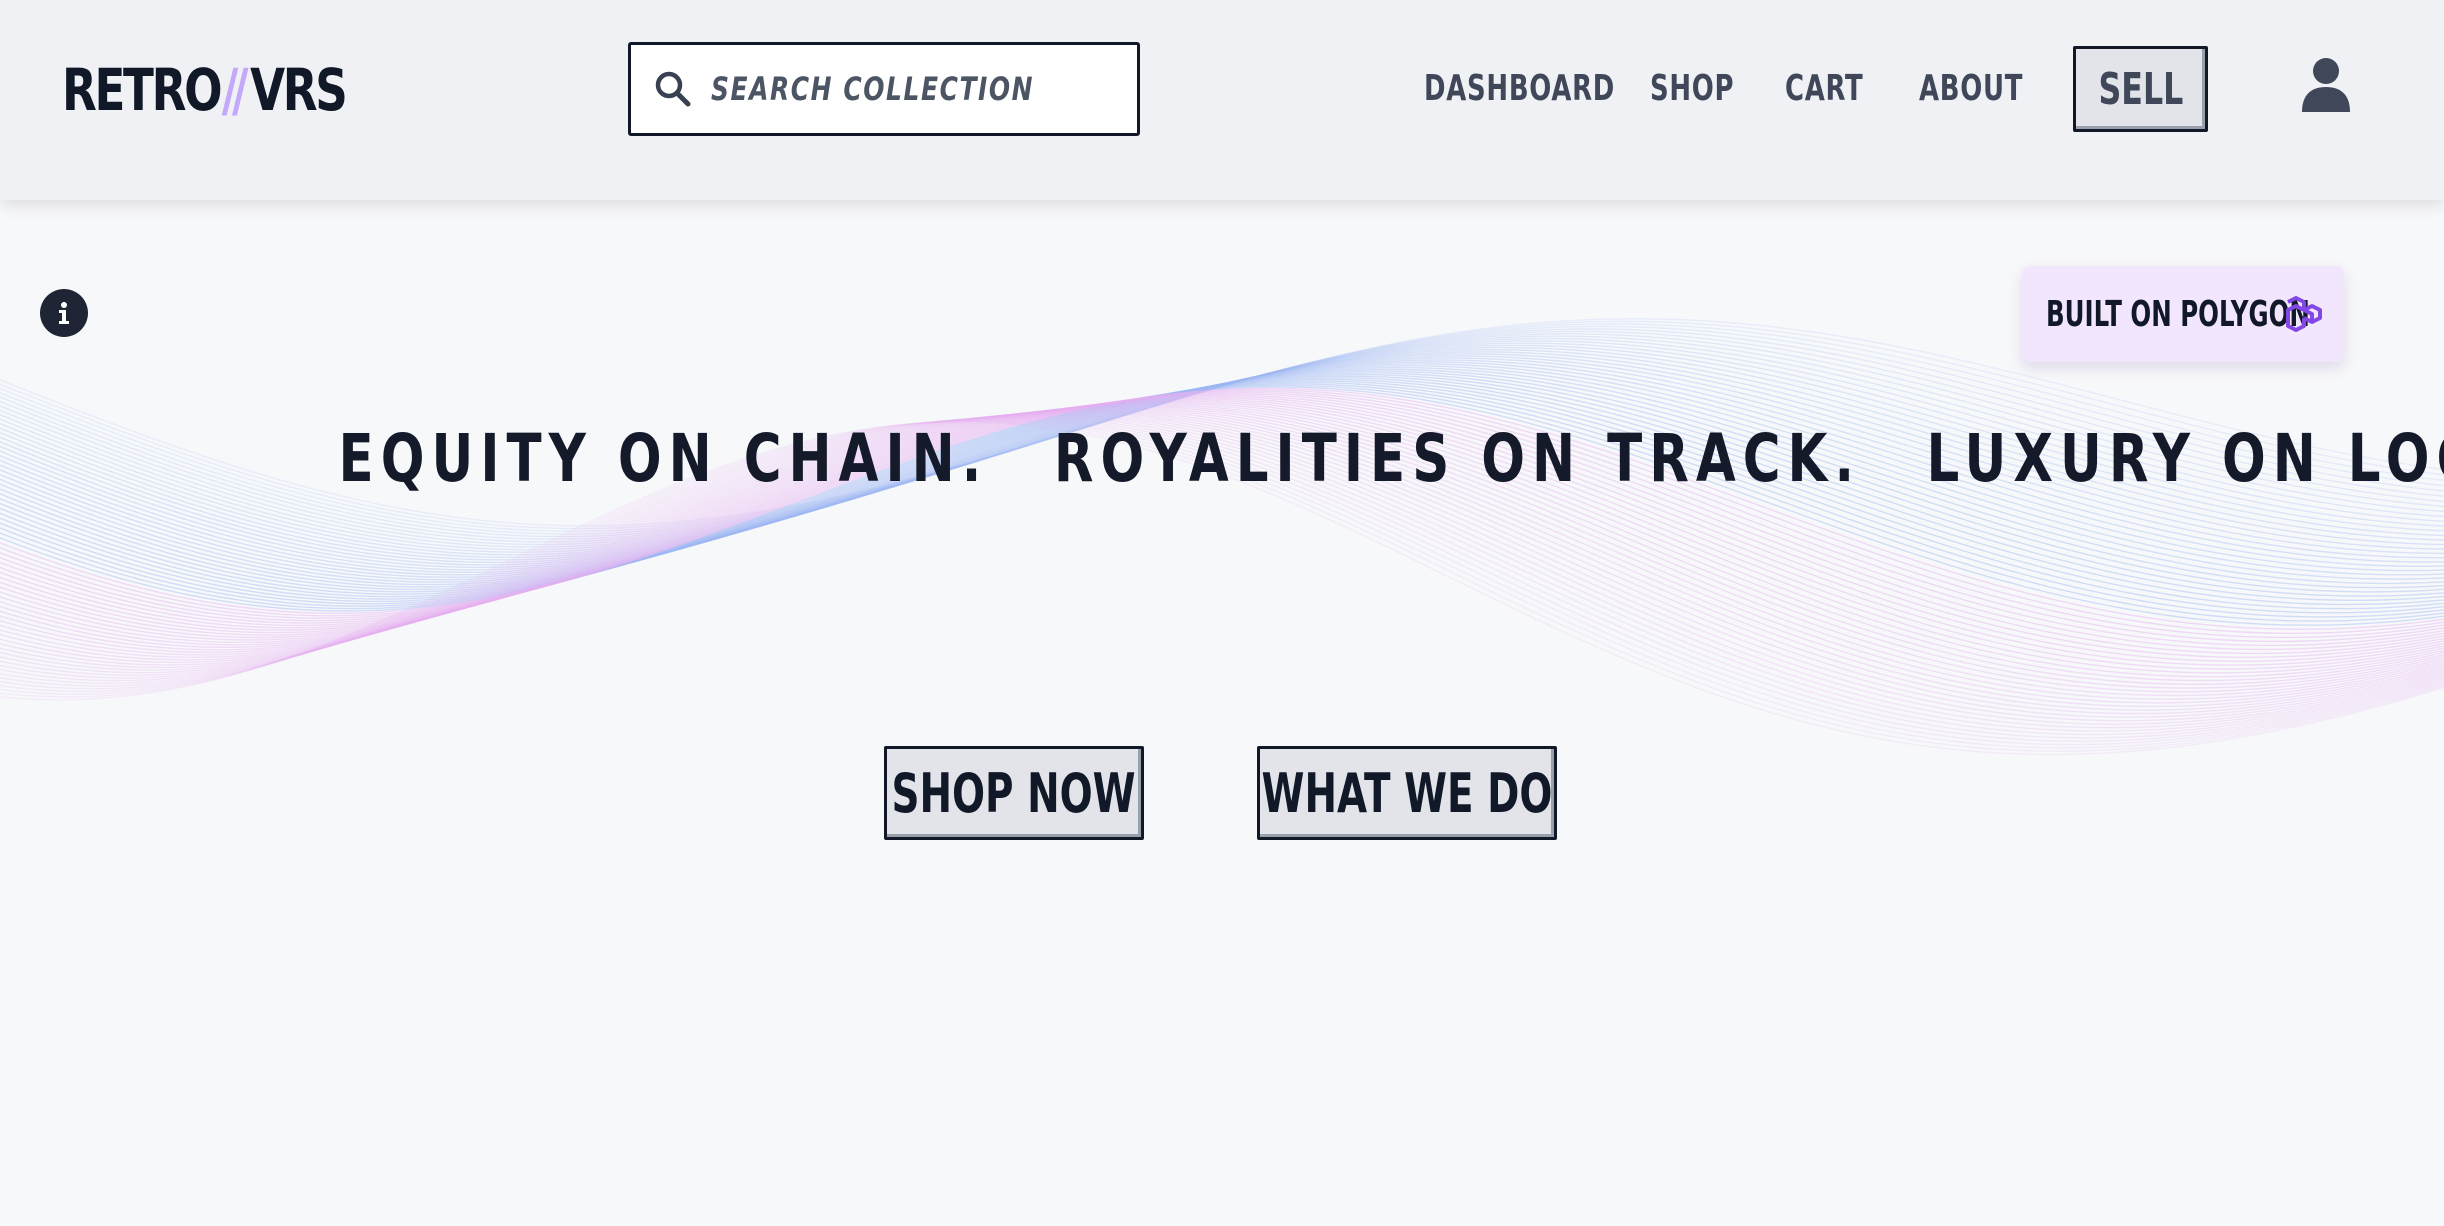  Describe the element at coordinates (2304, 314) in the screenshot. I see `polygon-icon` at that location.